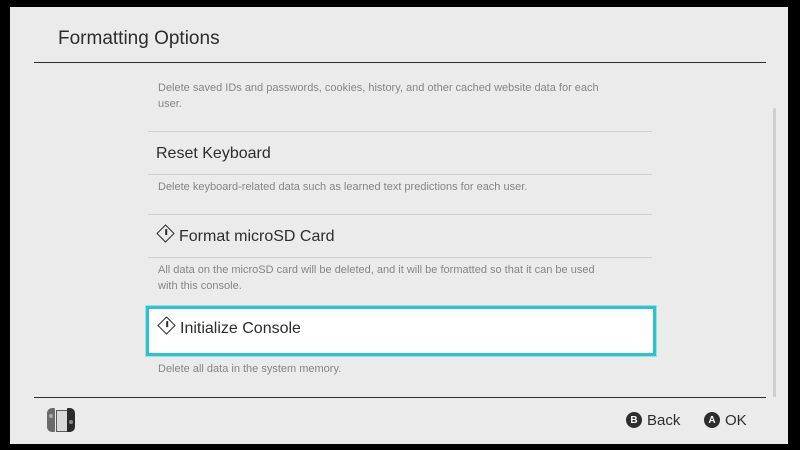 The image size is (800, 450). What do you see at coordinates (401, 331) in the screenshot?
I see `option-initialize-console: Initialize Console` at bounding box center [401, 331].